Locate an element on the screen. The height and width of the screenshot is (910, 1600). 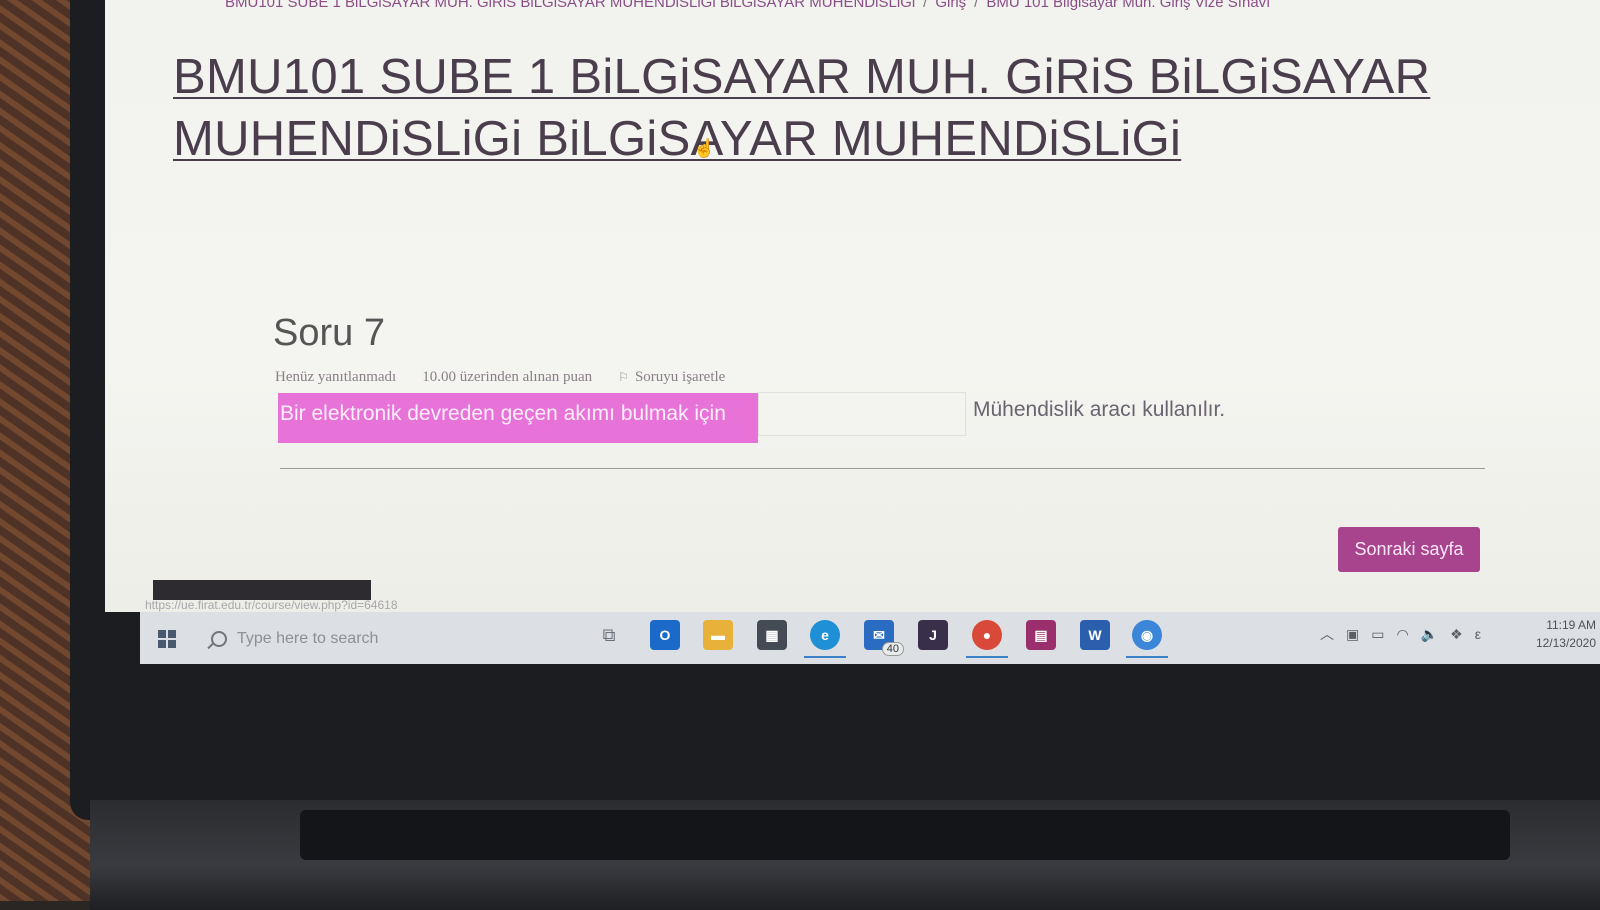
hand-cursor-icon: ☝ is located at coordinates (700, 149).